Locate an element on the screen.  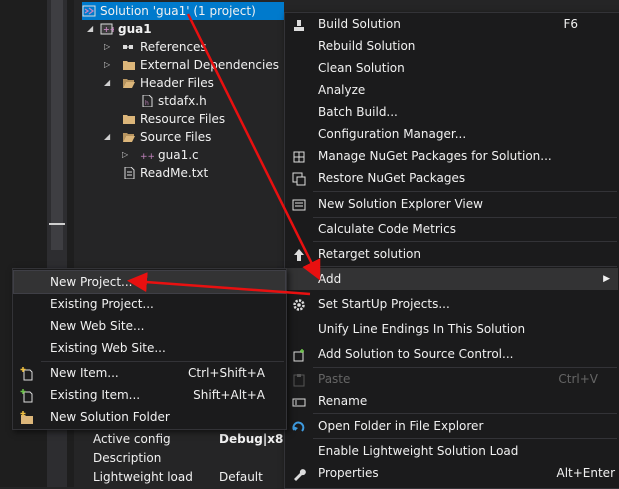
header-file-icon: h is located at coordinates (147, 101).